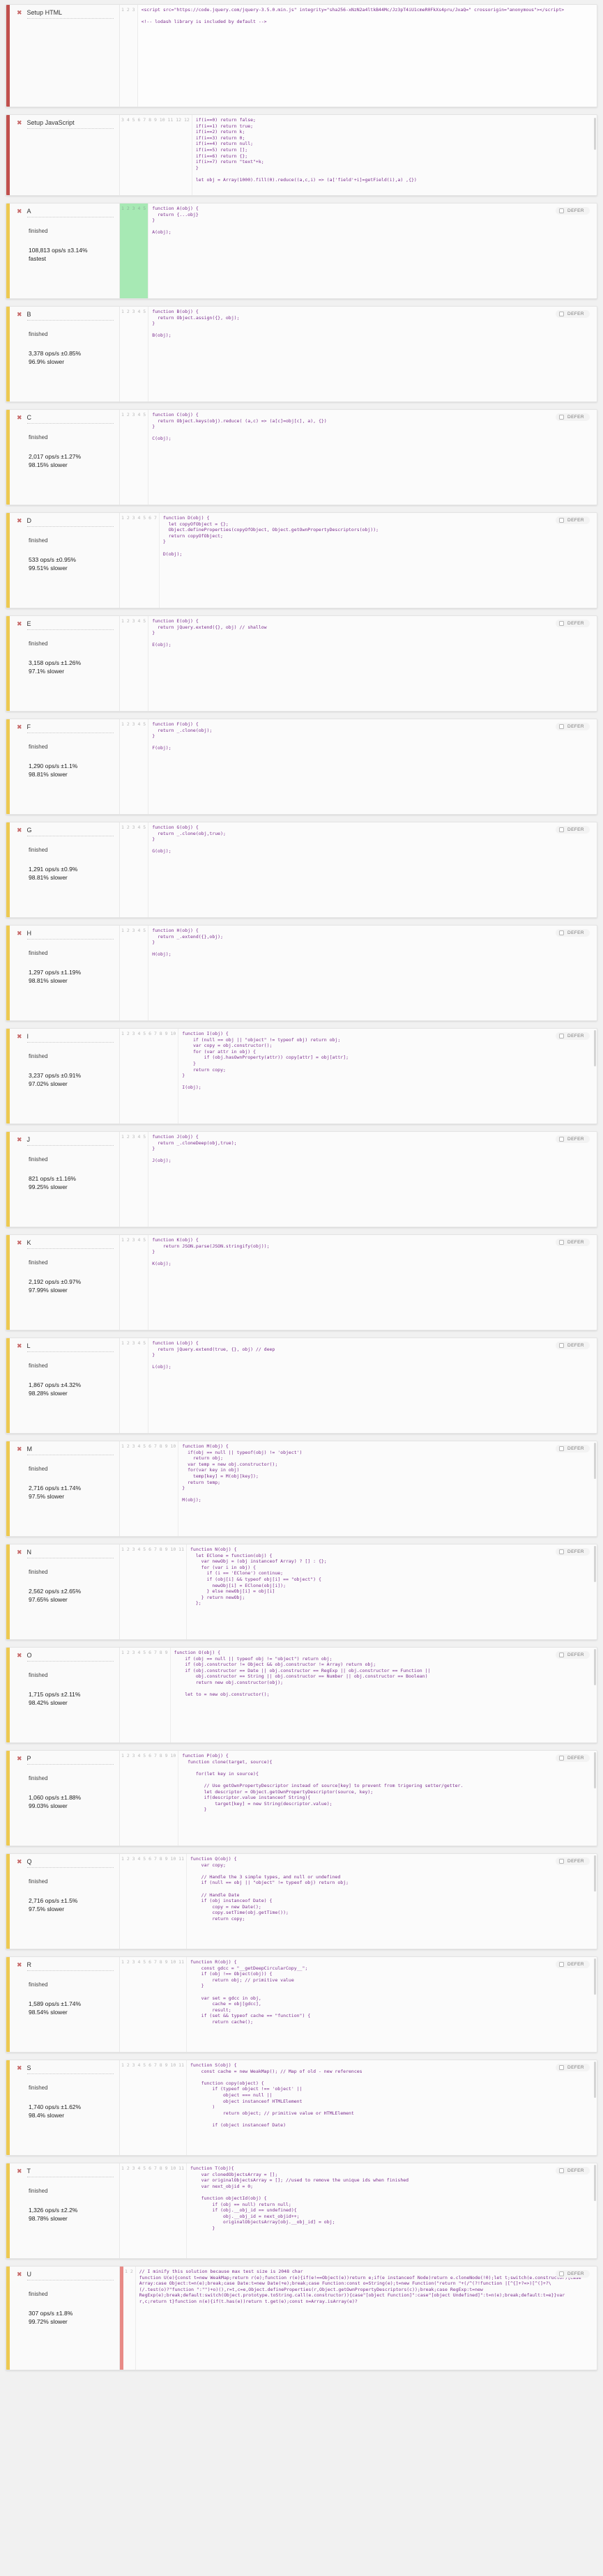  I want to click on test-name-input: B, so click(70, 316).